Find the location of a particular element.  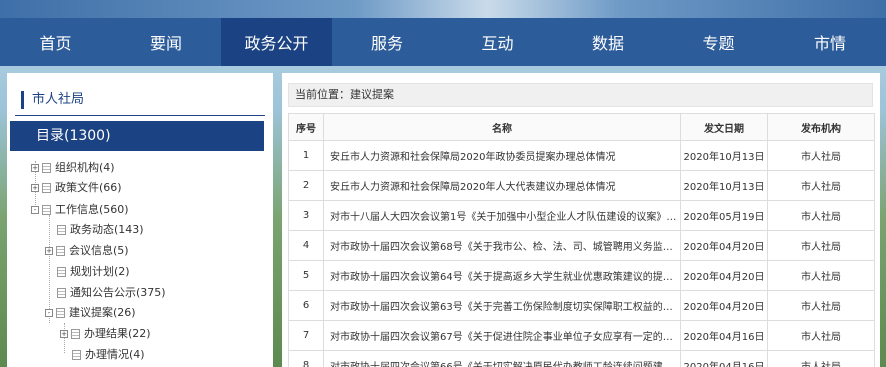

nav-home: 首页 is located at coordinates (55, 42).